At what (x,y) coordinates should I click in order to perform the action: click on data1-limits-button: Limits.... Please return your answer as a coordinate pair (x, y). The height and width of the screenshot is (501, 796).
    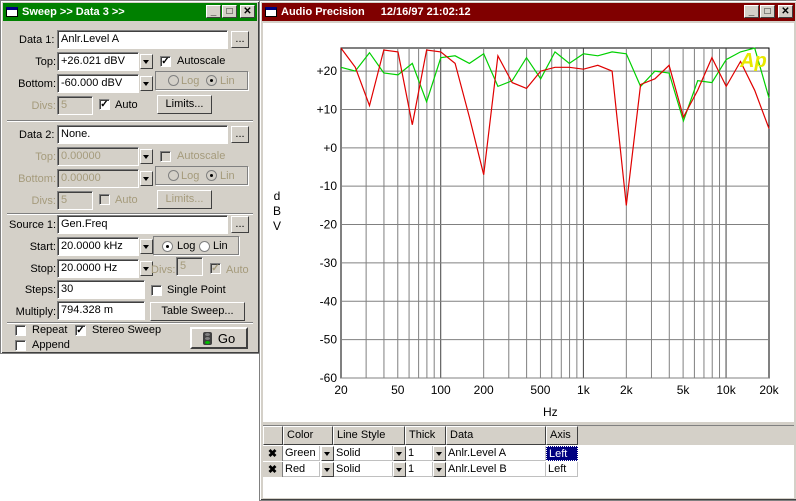
    Looking at the image, I should click on (184, 104).